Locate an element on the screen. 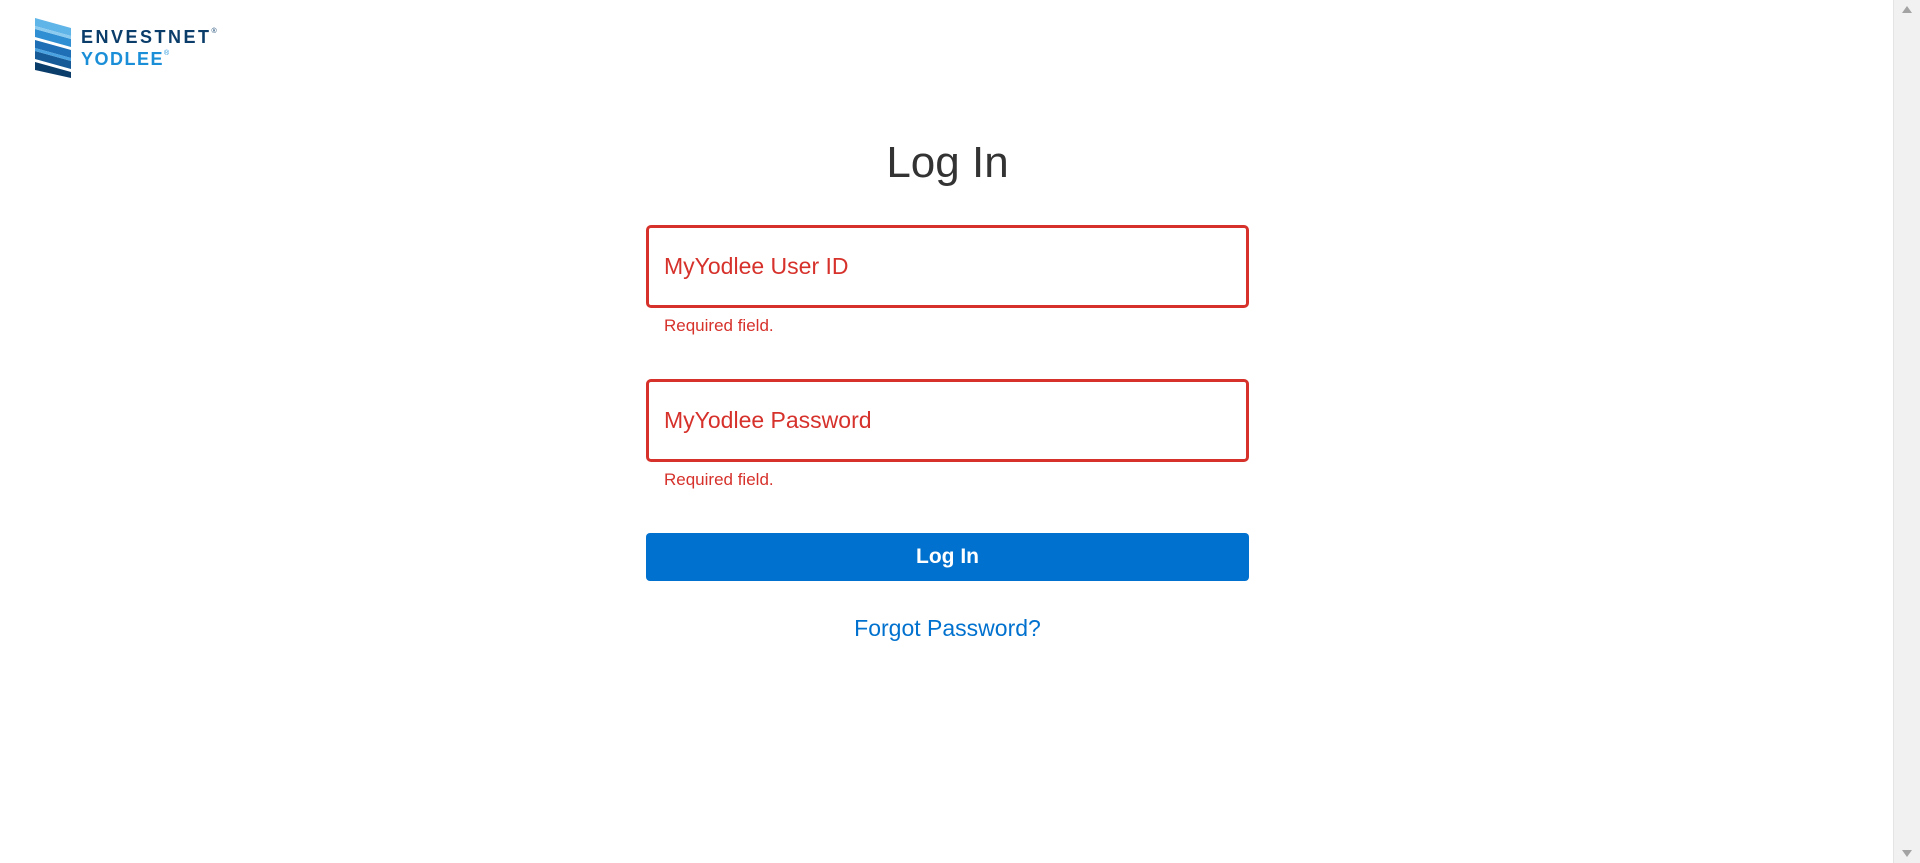  page-title: Log In is located at coordinates (947, 162).